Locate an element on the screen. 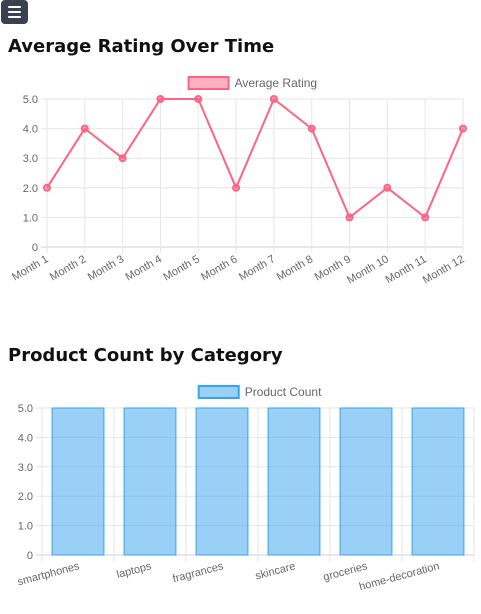 The width and height of the screenshot is (481, 614). rating-chart-title: Average Rating Over Time is located at coordinates (141, 46).